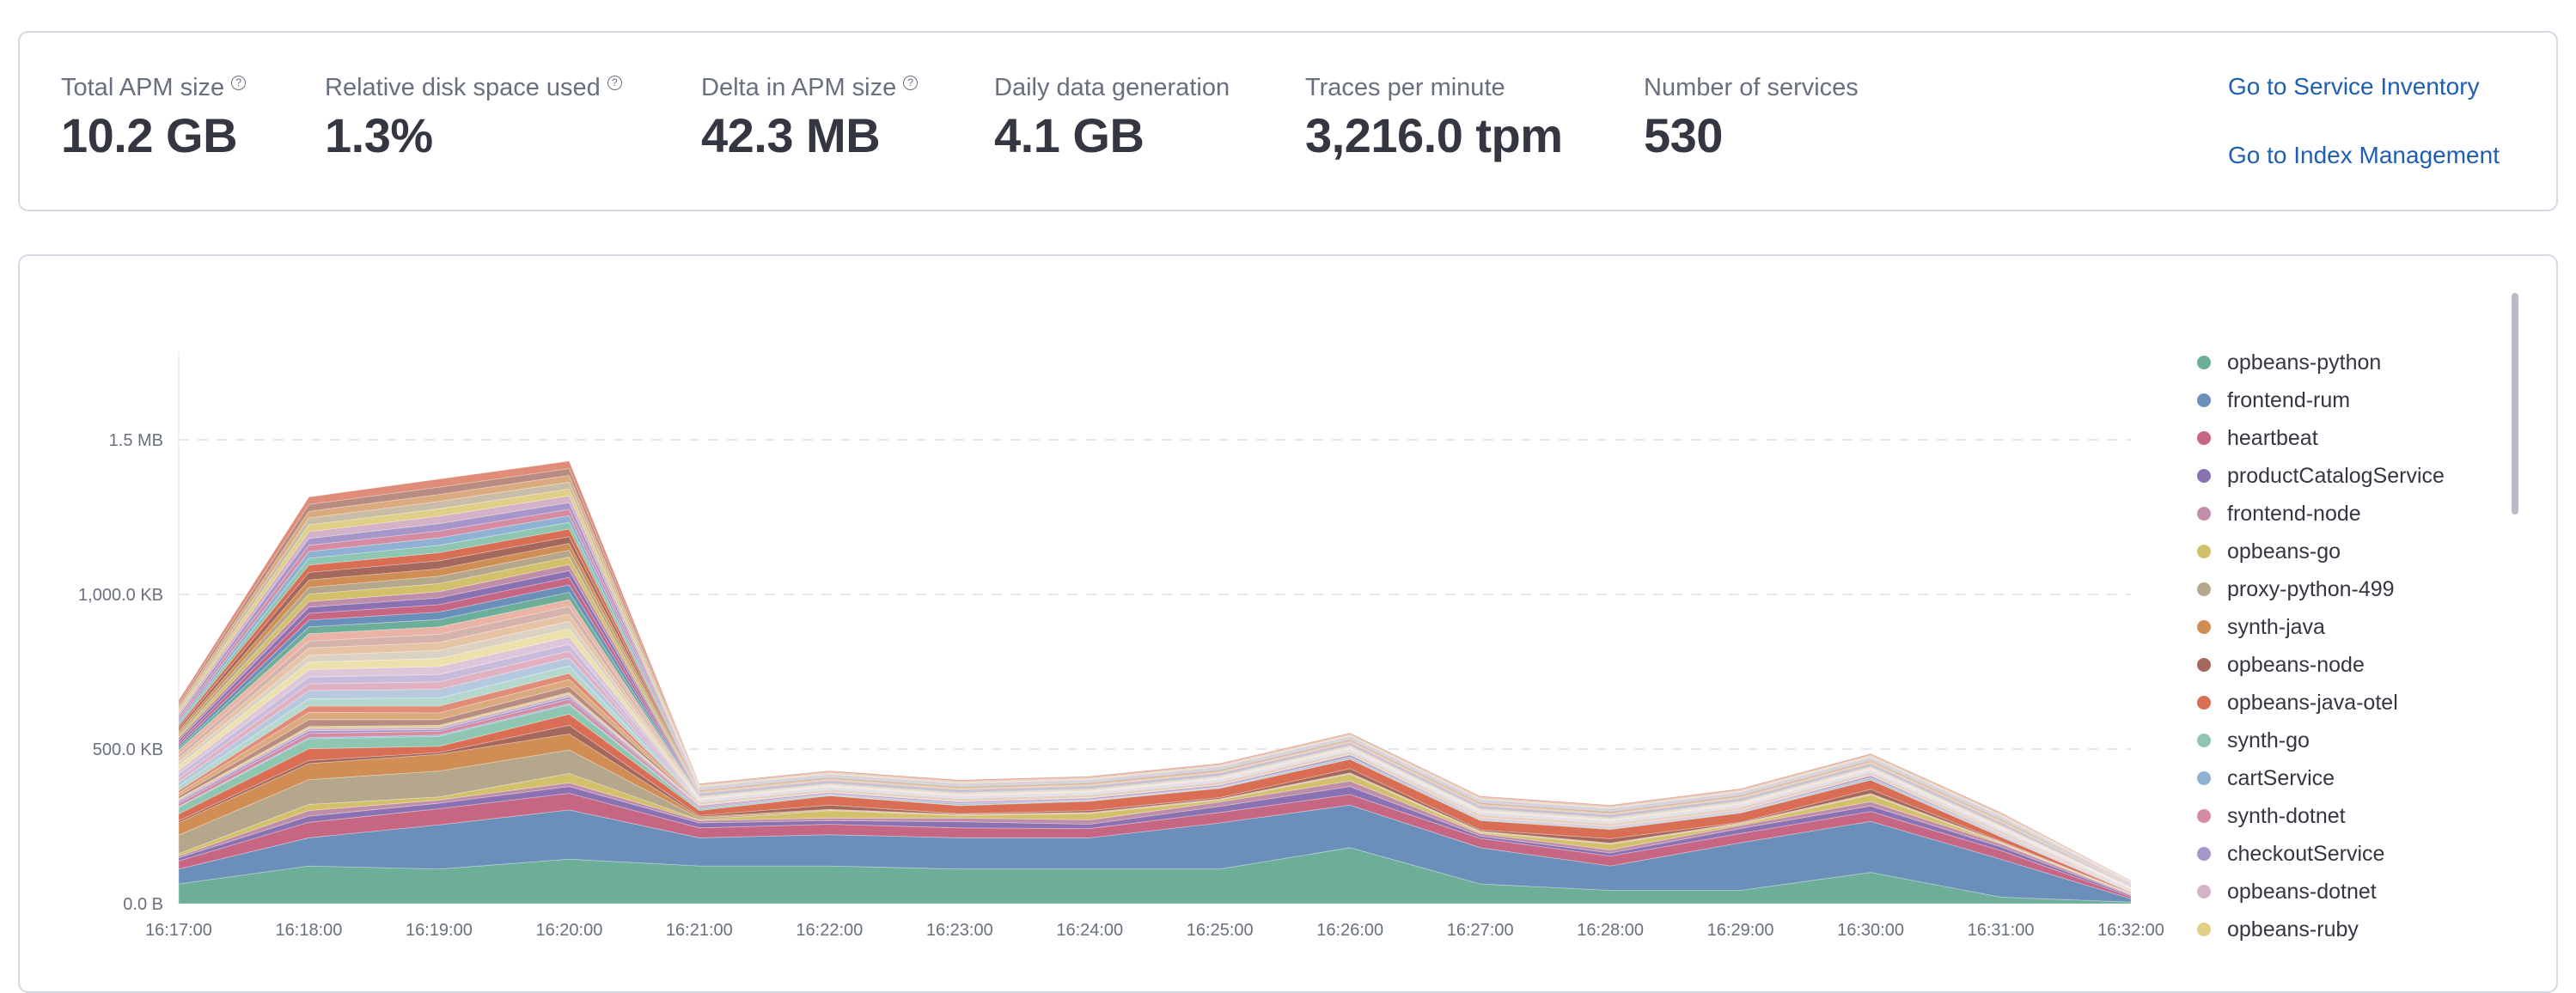  Describe the element at coordinates (2312, 702) in the screenshot. I see `legend-label: opbeans-java-otel` at that location.